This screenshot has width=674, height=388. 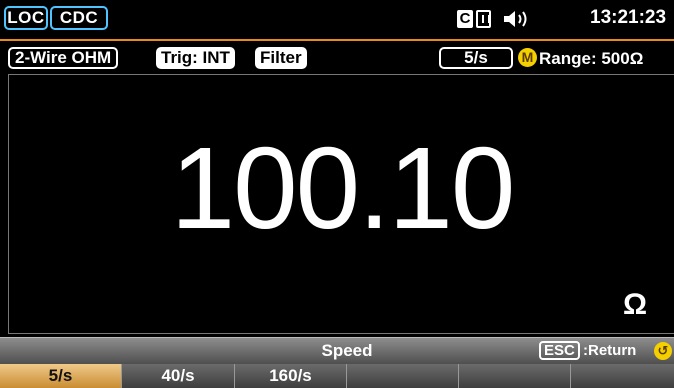 I want to click on return-icon: ↺, so click(x=663, y=351).